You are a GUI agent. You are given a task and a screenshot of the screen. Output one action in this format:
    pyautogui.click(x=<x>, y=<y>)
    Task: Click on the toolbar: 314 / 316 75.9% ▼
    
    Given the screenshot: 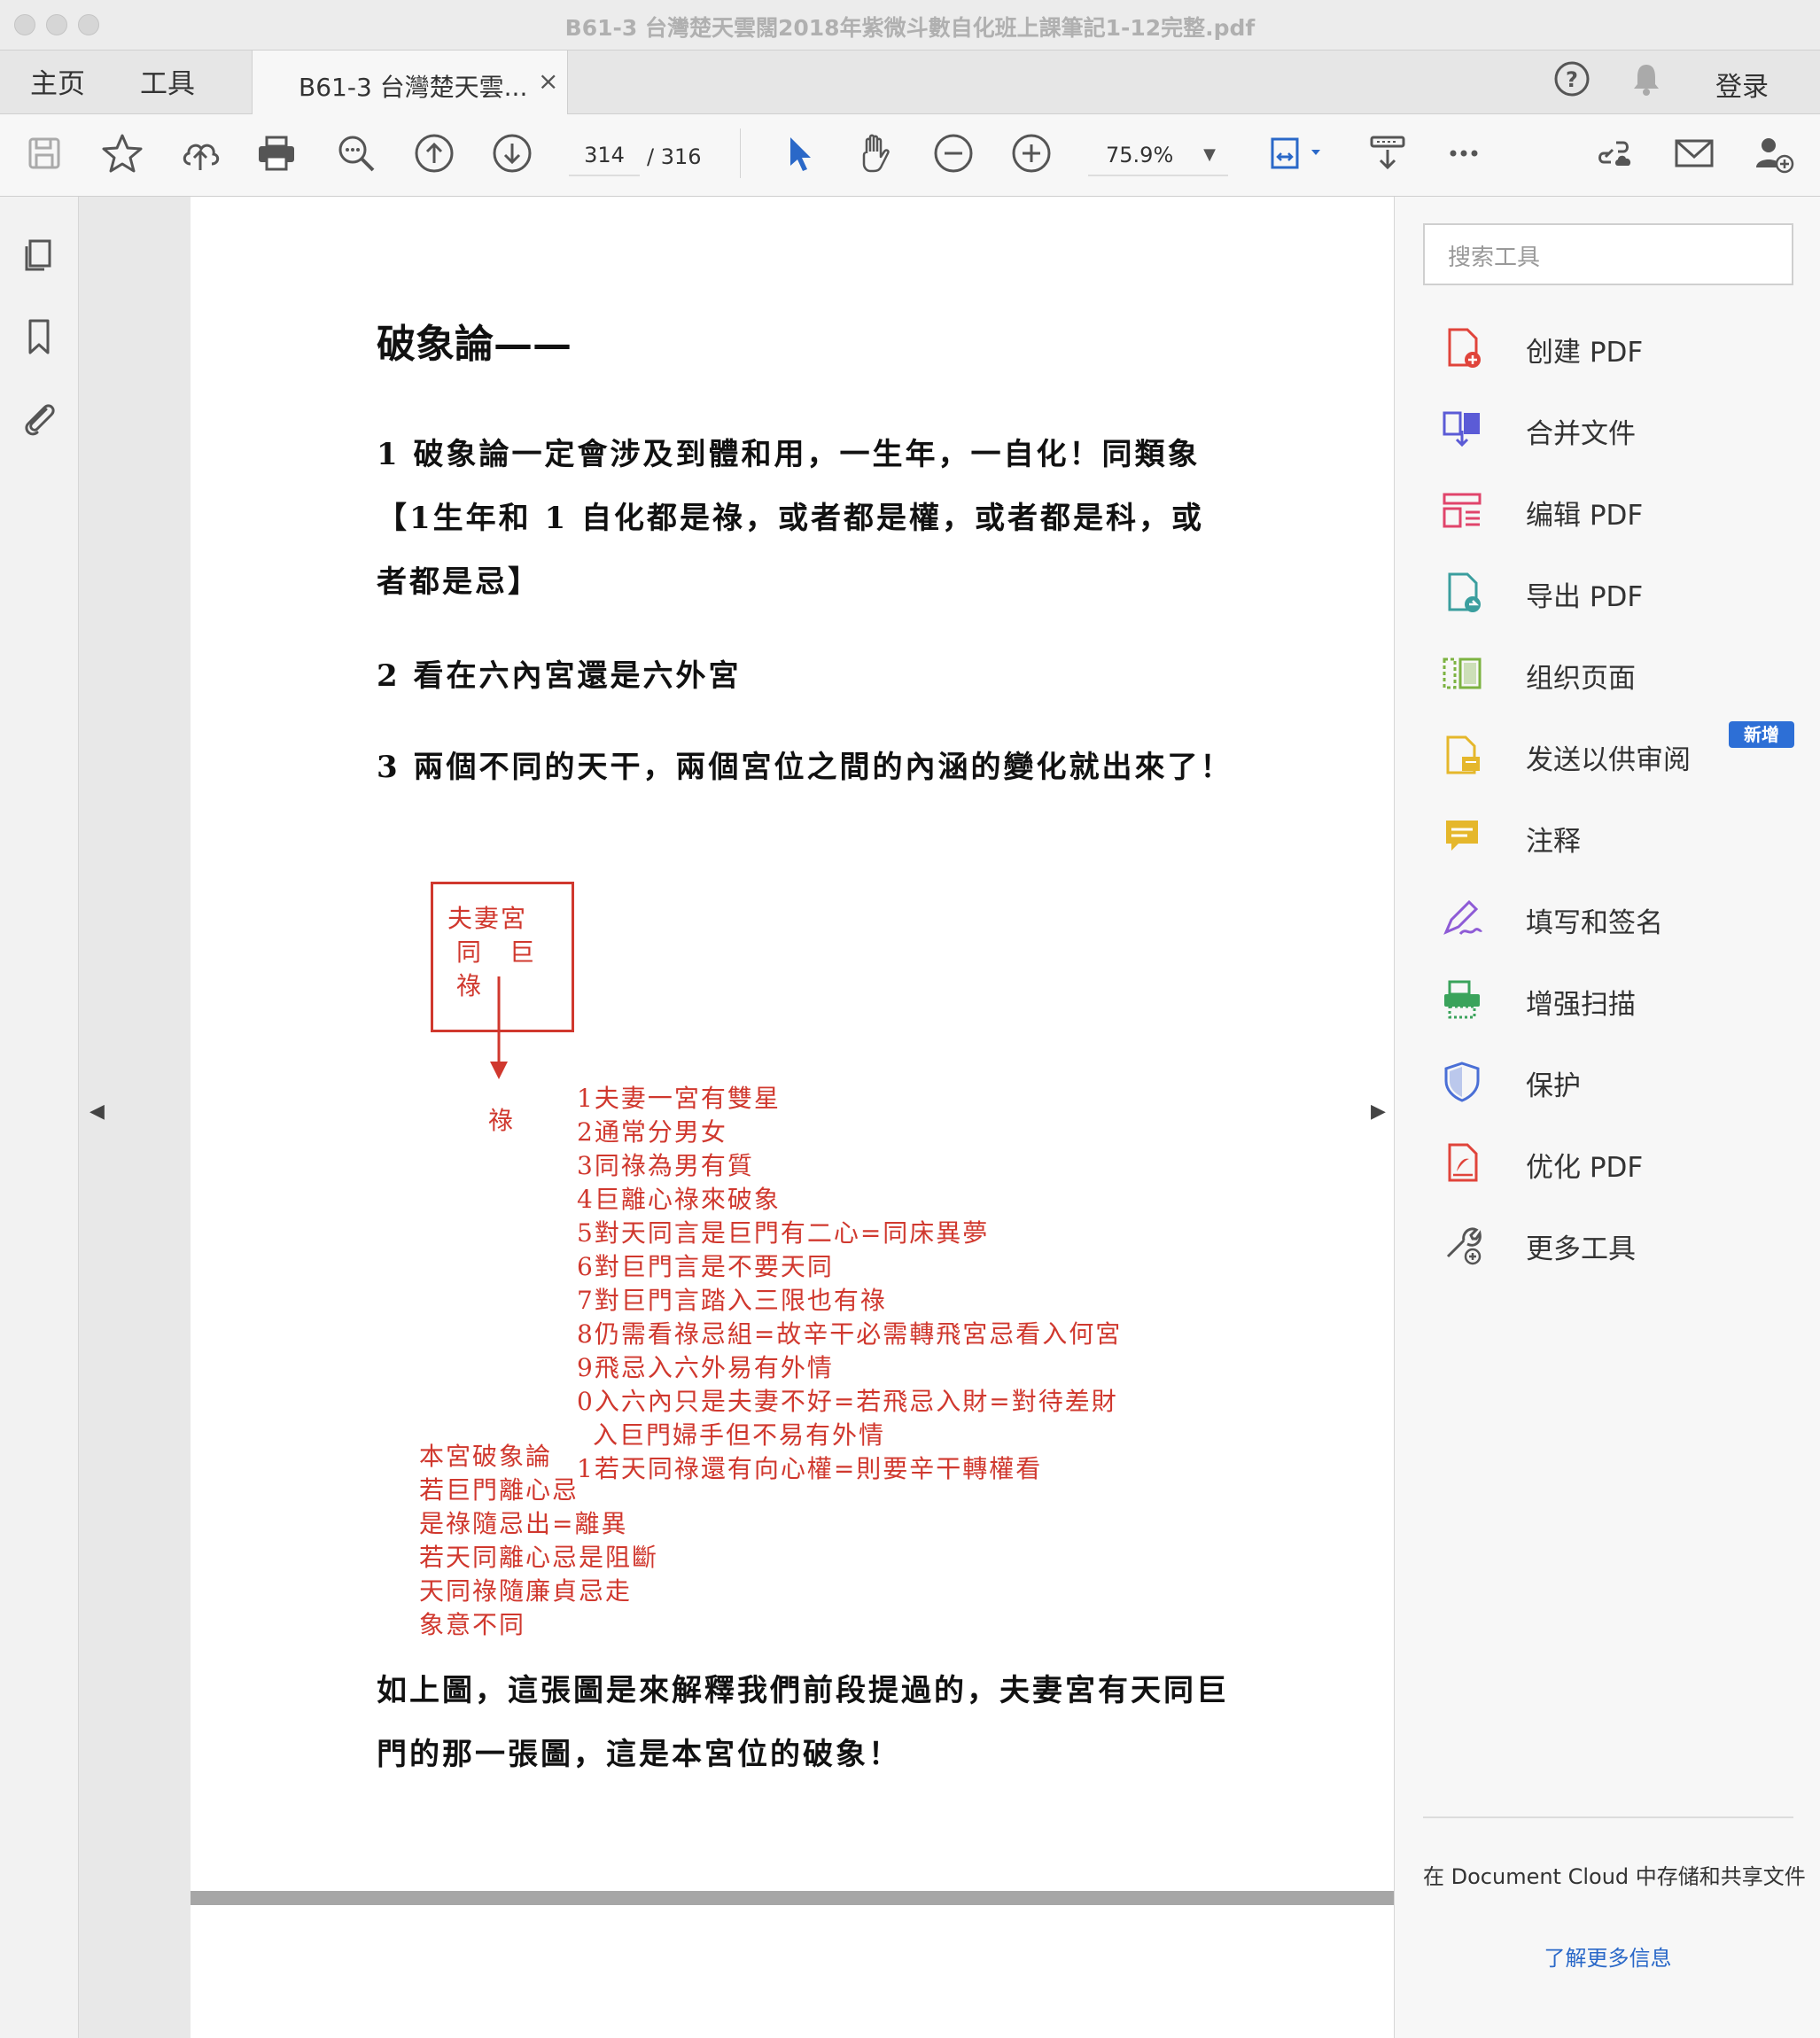 What is the action you would take?
    pyautogui.click(x=910, y=155)
    